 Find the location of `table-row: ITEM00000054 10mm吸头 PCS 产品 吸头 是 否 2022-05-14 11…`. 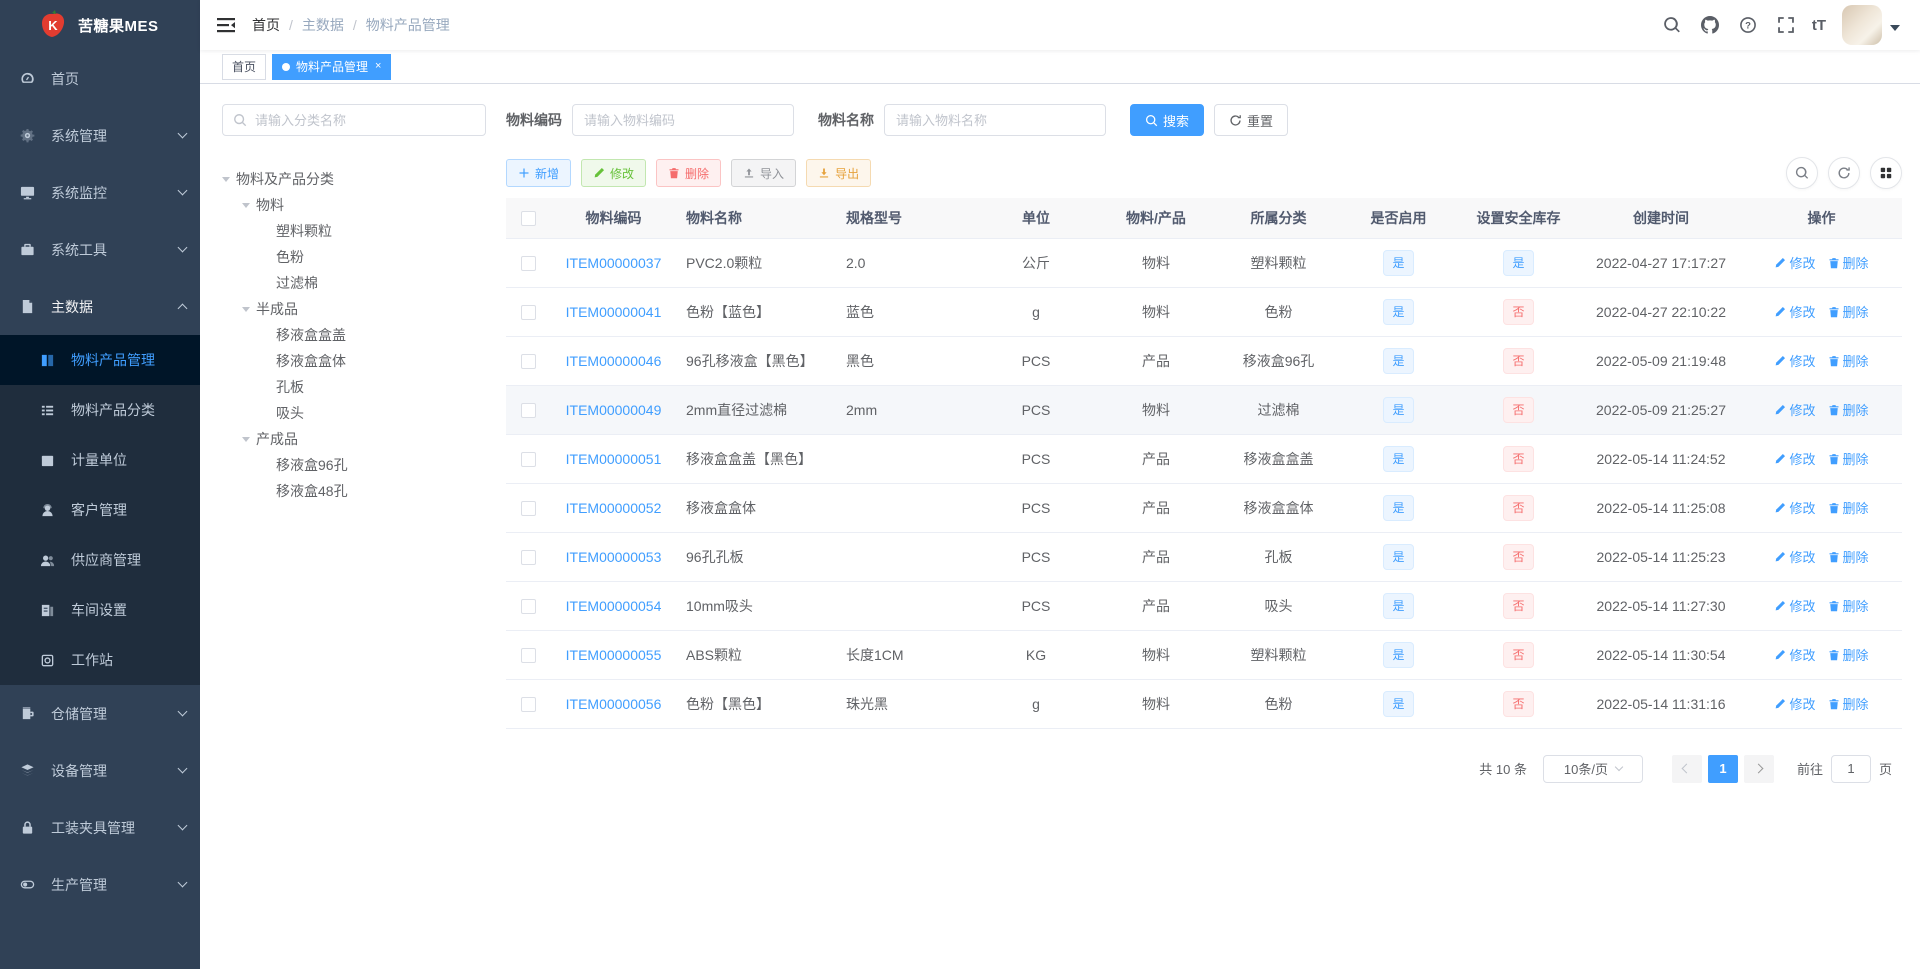

table-row: ITEM00000054 10mm吸头 PCS 产品 吸头 是 否 2022-05-14 11… is located at coordinates (1204, 606).